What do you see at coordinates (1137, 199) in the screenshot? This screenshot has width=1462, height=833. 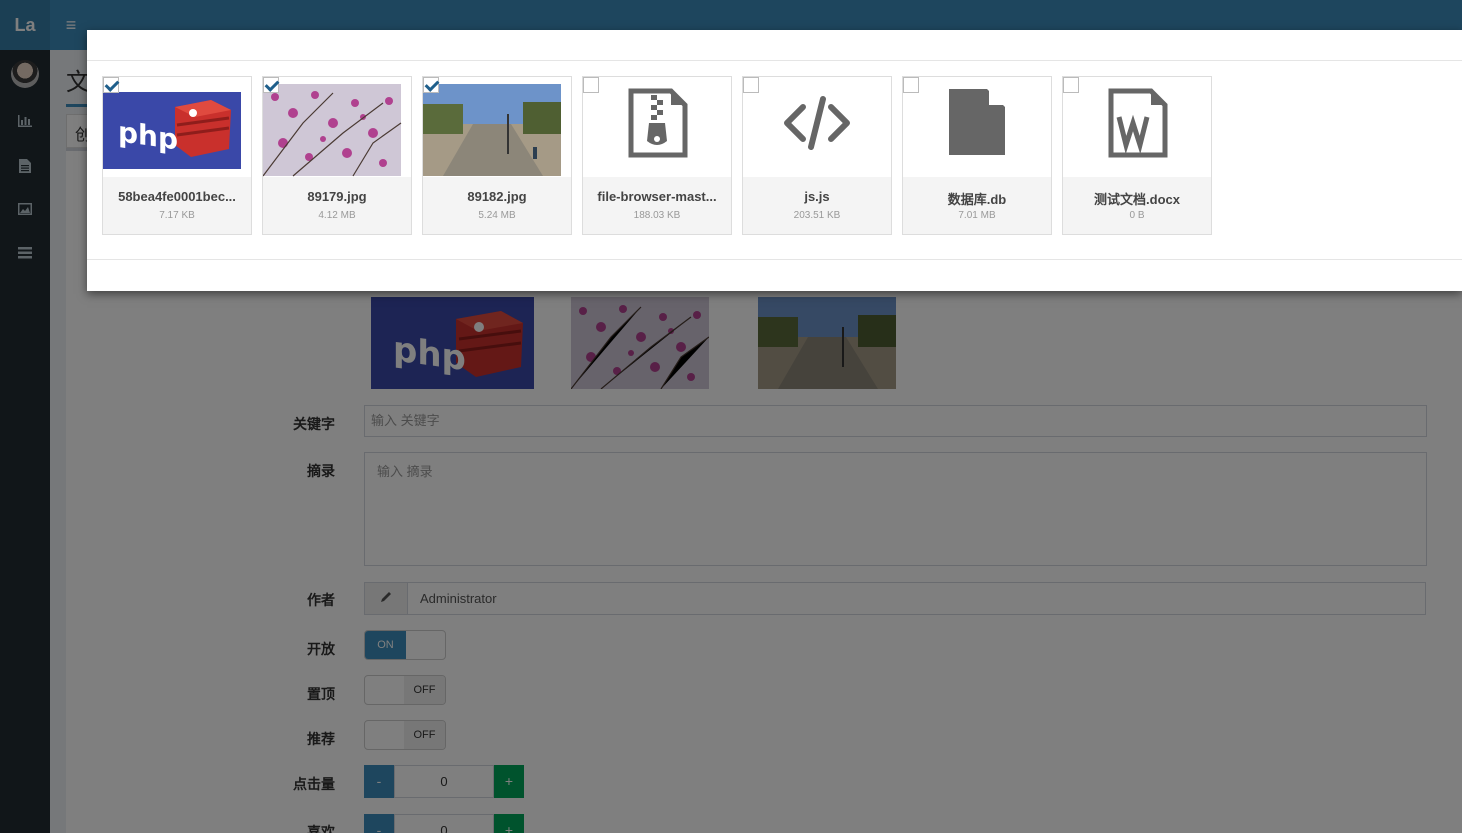 I see `file-name: 测试文档.docx` at bounding box center [1137, 199].